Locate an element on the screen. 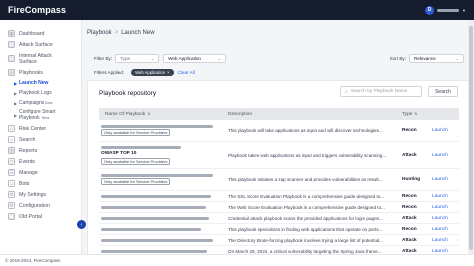 The width and height of the screenshot is (474, 266). column-type-label: Type is located at coordinates (407, 114).